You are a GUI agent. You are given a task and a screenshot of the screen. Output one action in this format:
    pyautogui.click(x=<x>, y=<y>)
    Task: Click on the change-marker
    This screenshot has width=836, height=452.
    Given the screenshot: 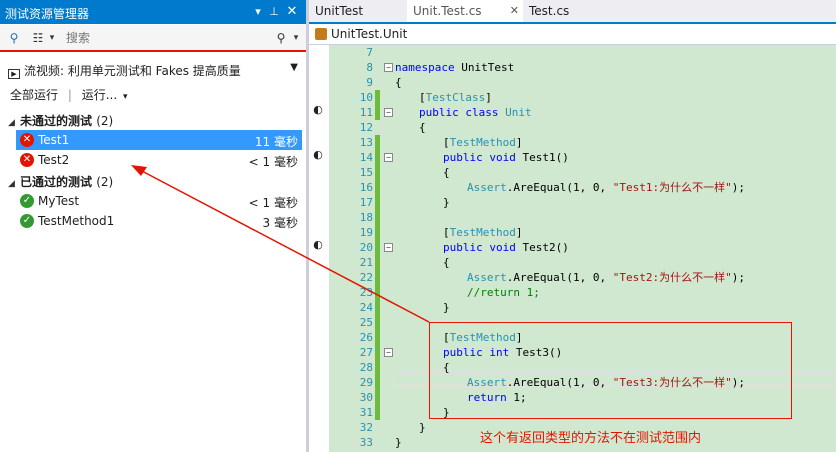 What is the action you would take?
    pyautogui.click(x=377, y=105)
    